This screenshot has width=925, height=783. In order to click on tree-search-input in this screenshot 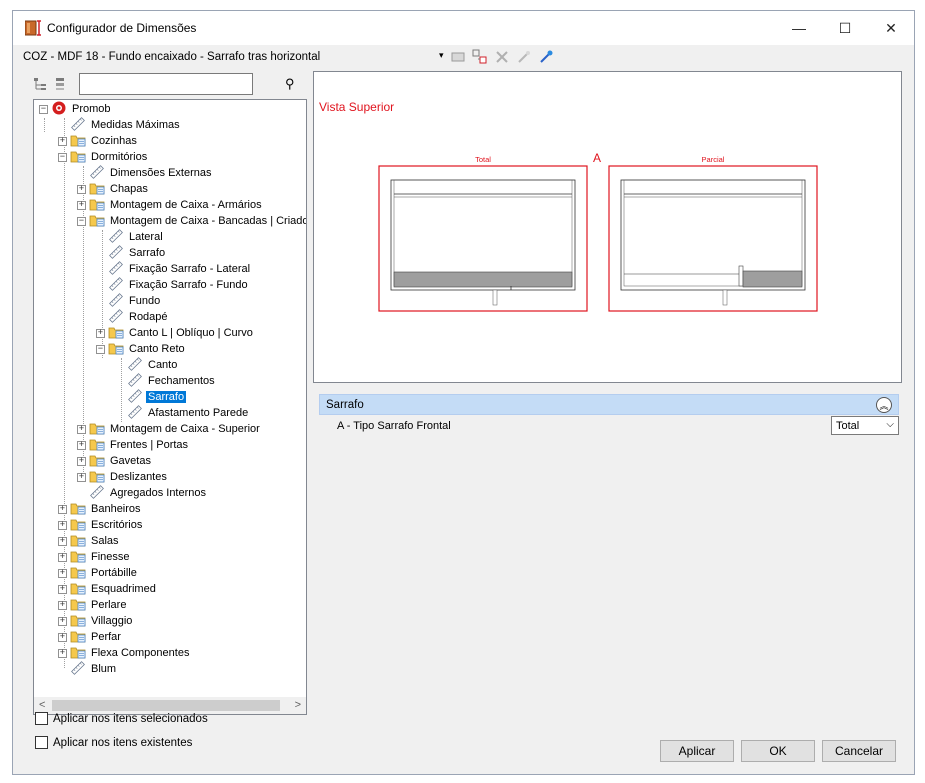, I will do `click(166, 84)`.